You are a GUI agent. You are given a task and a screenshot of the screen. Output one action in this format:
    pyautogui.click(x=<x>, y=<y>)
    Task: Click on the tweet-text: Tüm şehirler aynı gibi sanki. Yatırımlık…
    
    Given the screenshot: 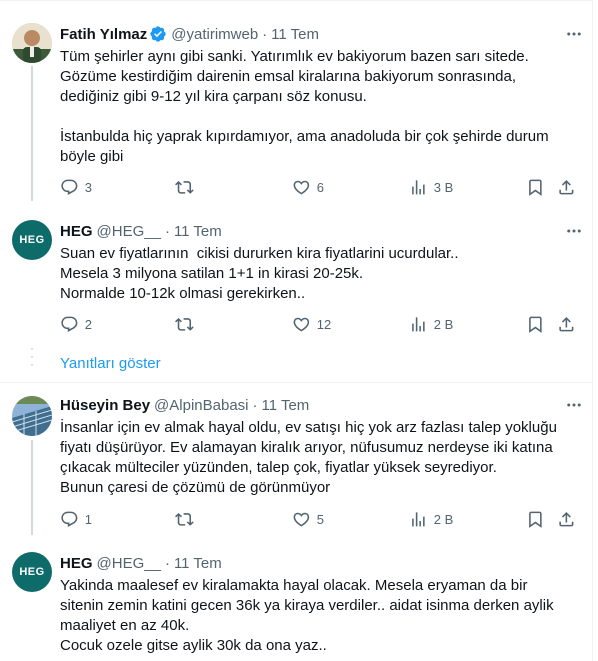 What is the action you would take?
    pyautogui.click(x=304, y=106)
    